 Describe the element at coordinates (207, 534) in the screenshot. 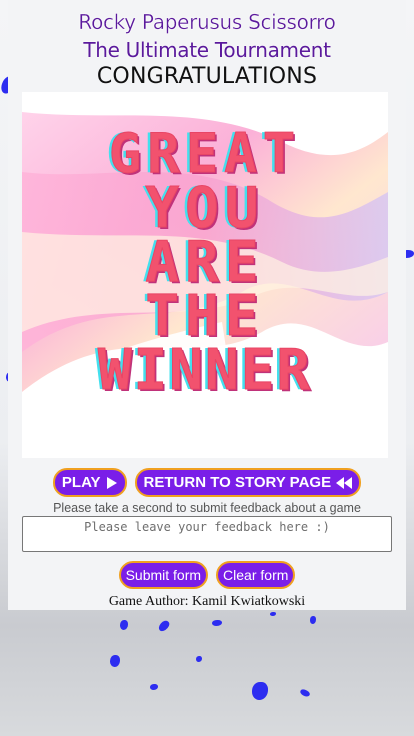

I see `feedback-textarea` at that location.